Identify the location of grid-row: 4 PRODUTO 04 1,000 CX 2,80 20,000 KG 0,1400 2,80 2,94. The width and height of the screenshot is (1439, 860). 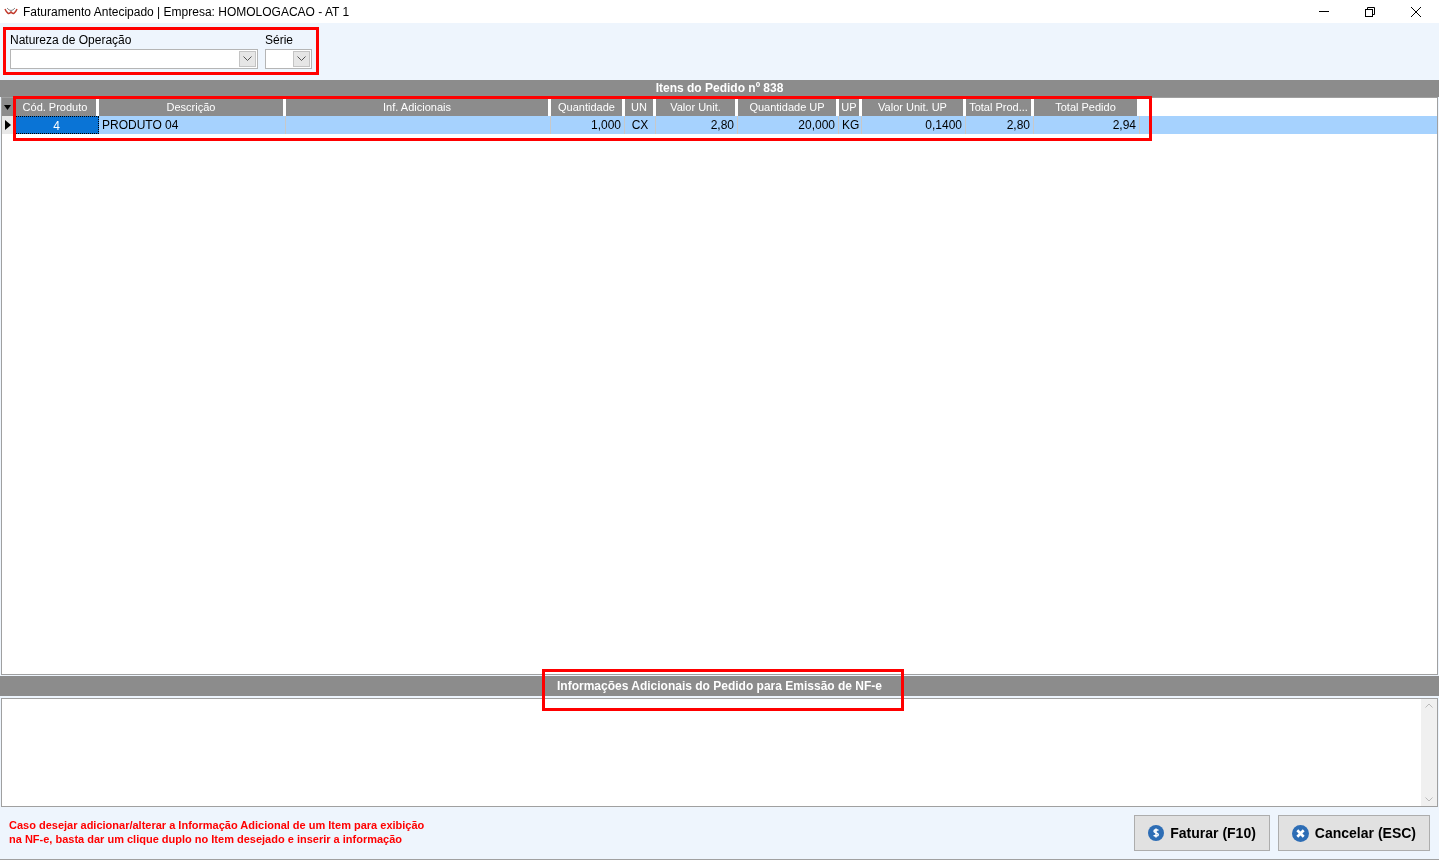
(719, 125).